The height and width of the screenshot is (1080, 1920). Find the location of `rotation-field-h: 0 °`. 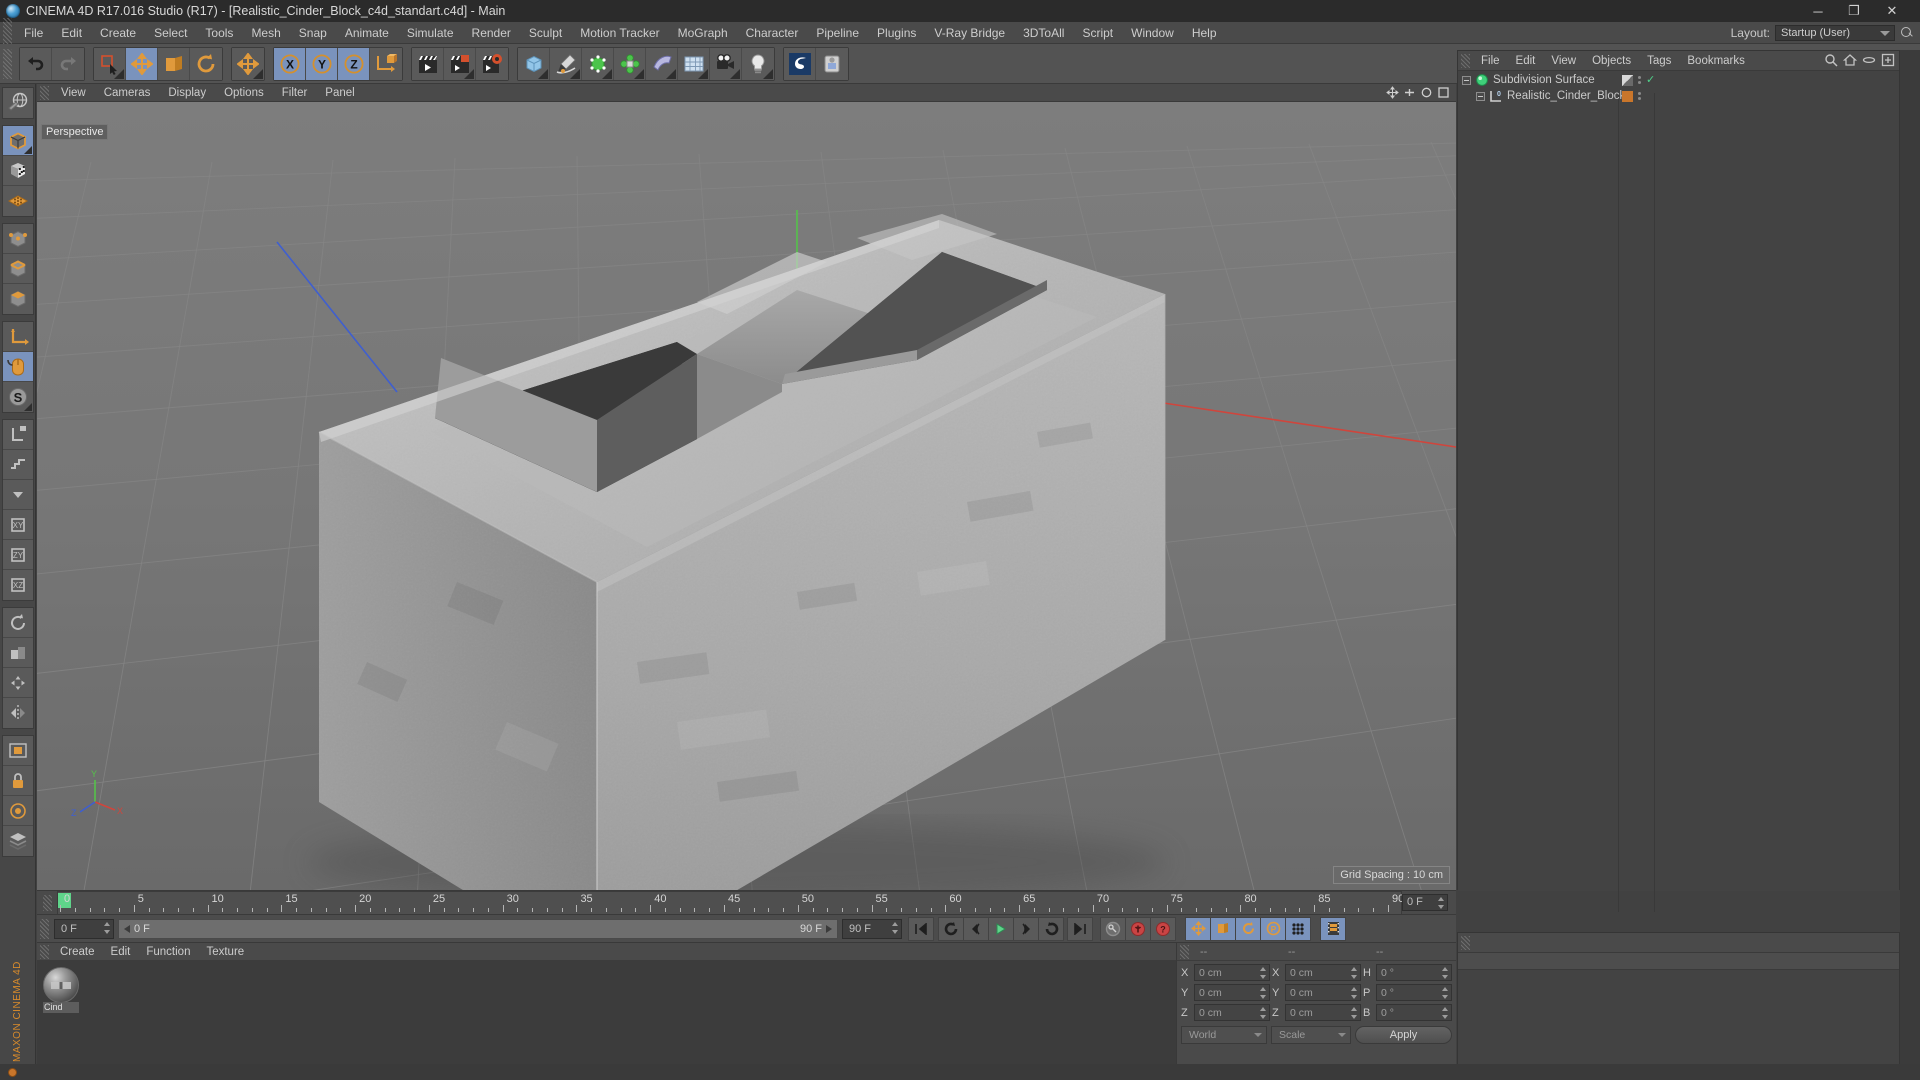

rotation-field-h: 0 ° is located at coordinates (1414, 972).